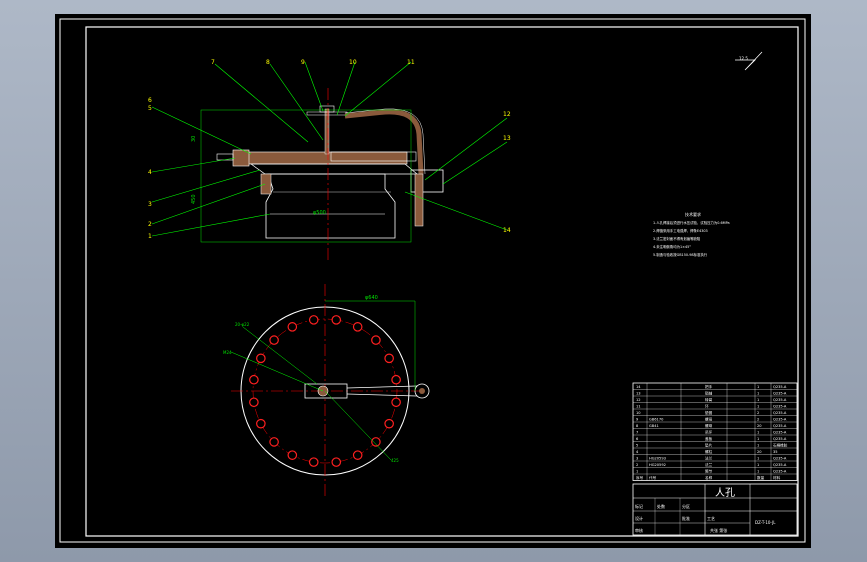 The width and height of the screenshot is (867, 562). What do you see at coordinates (693, 214) in the screenshot?
I see `tech-req-title: 技术要求` at bounding box center [693, 214].